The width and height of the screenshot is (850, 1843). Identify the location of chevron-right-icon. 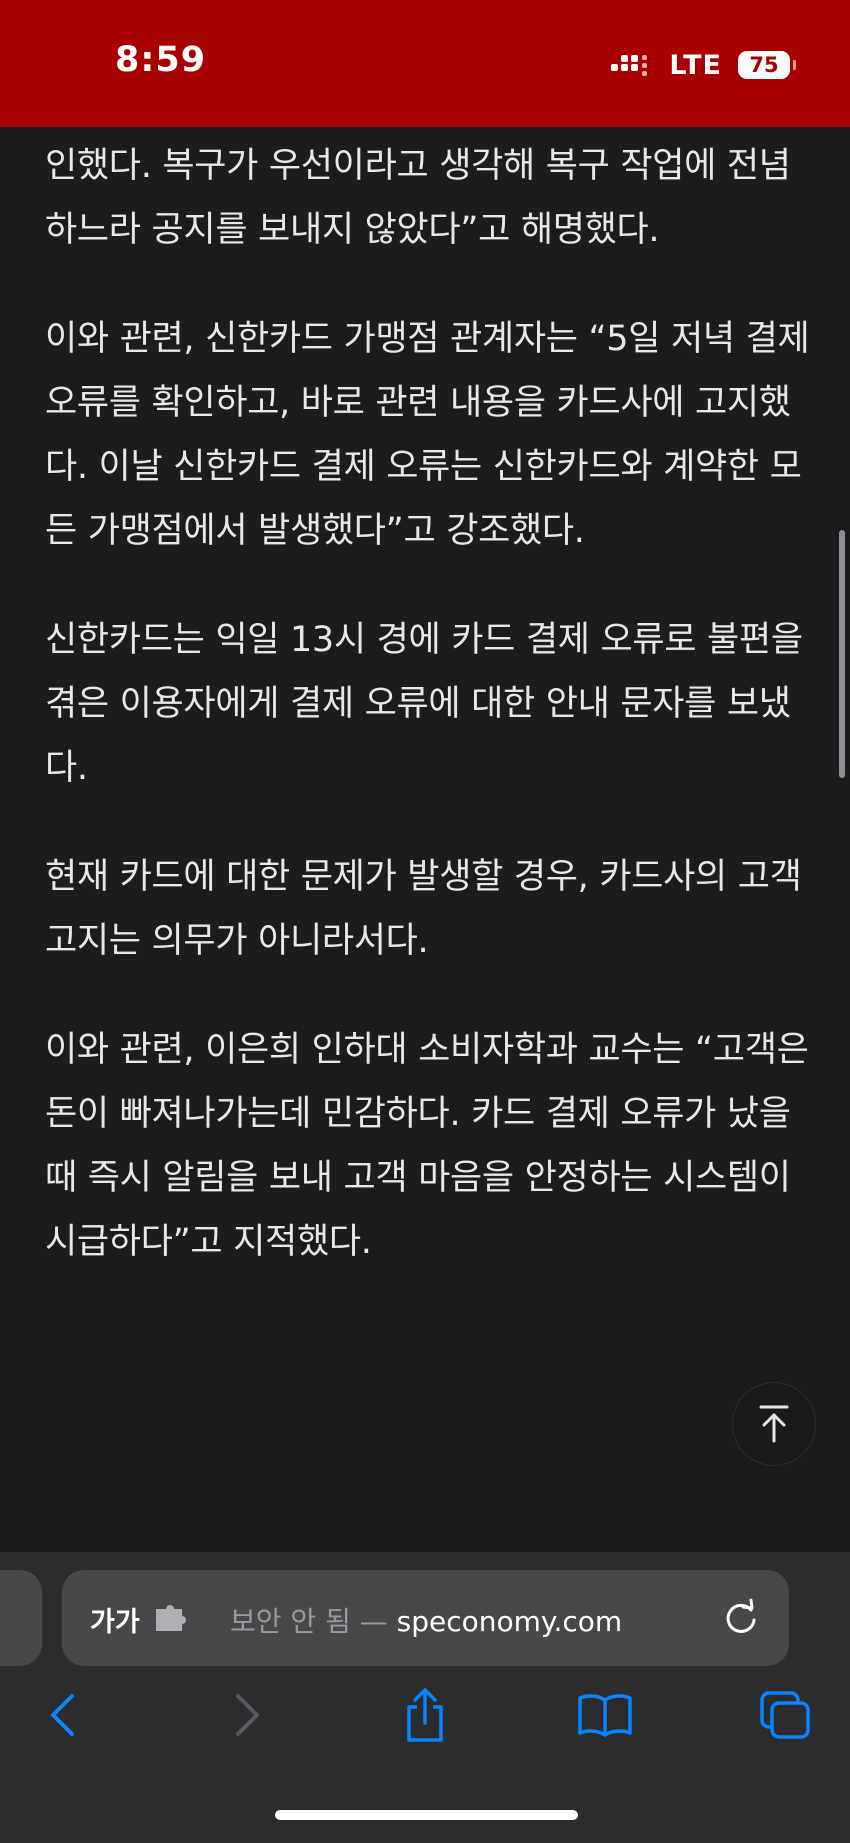
(247, 1715).